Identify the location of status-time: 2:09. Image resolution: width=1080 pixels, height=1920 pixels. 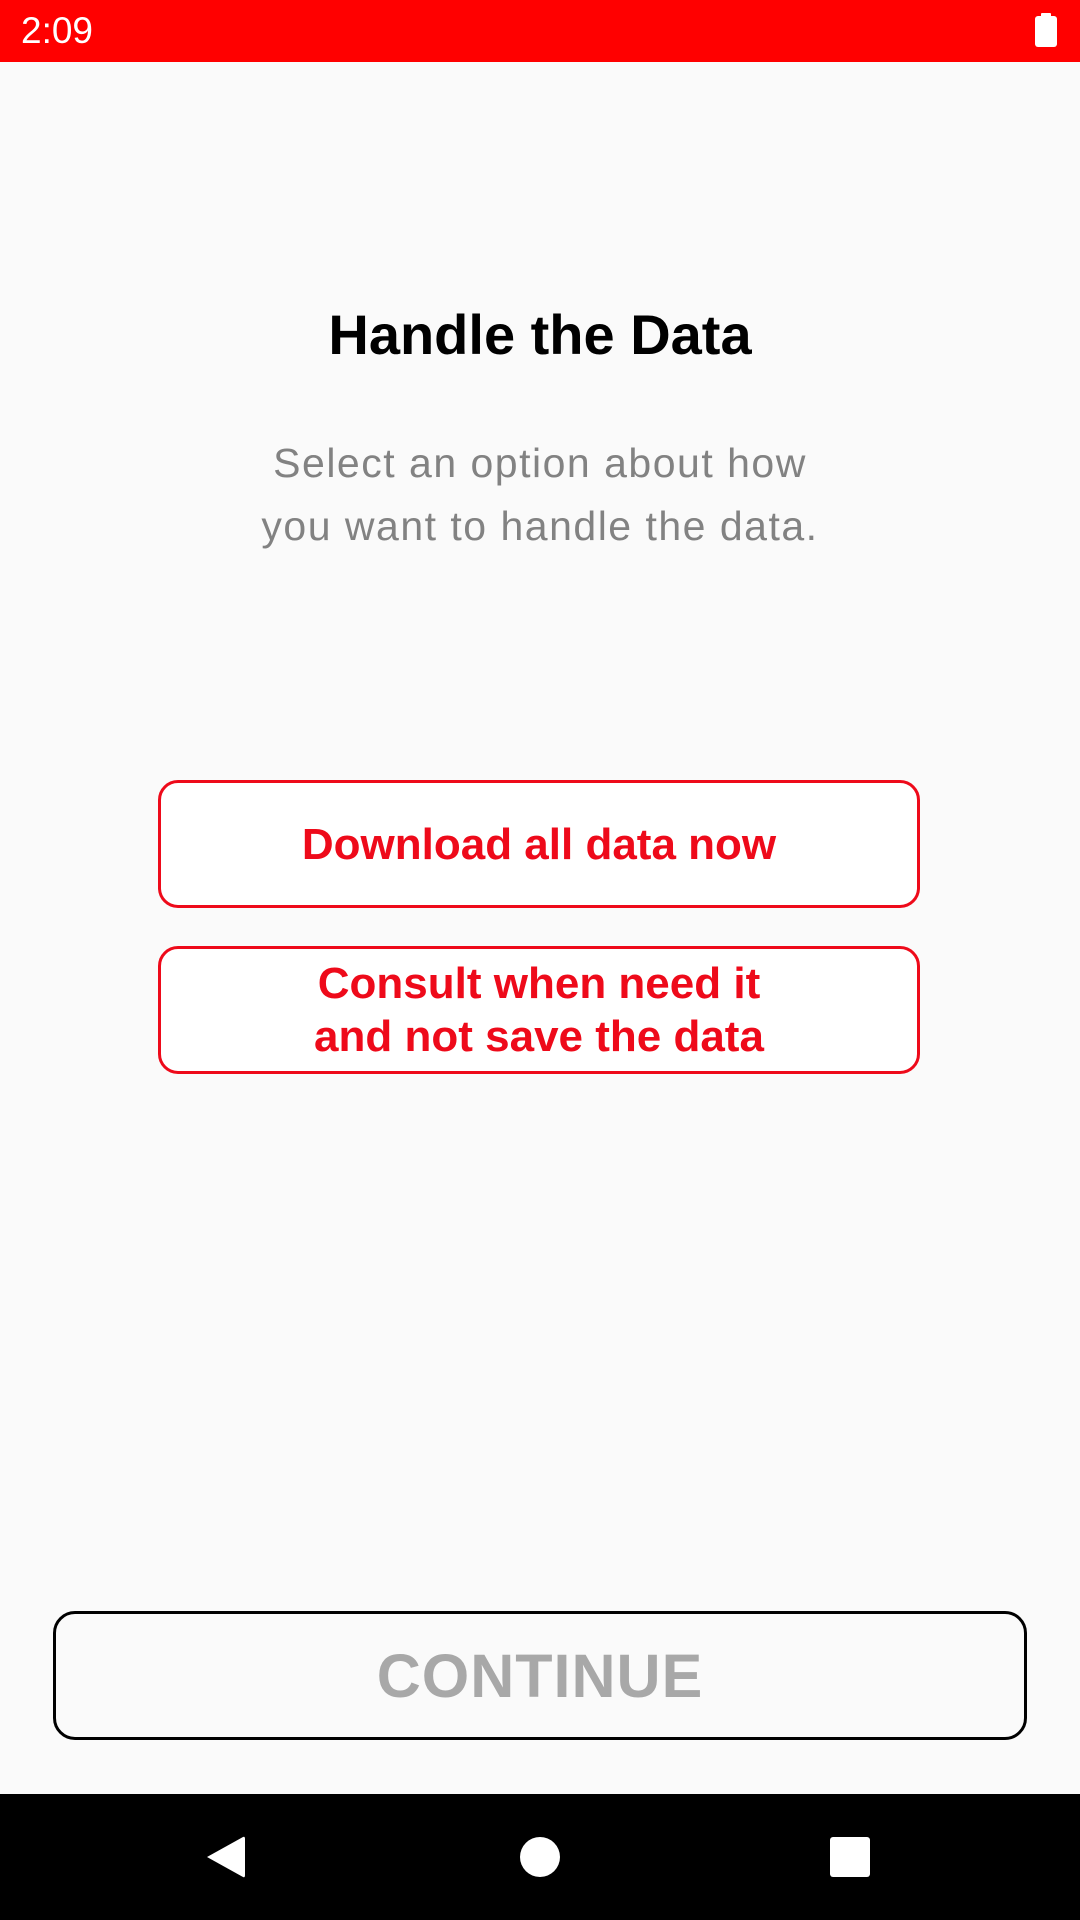
(57, 30).